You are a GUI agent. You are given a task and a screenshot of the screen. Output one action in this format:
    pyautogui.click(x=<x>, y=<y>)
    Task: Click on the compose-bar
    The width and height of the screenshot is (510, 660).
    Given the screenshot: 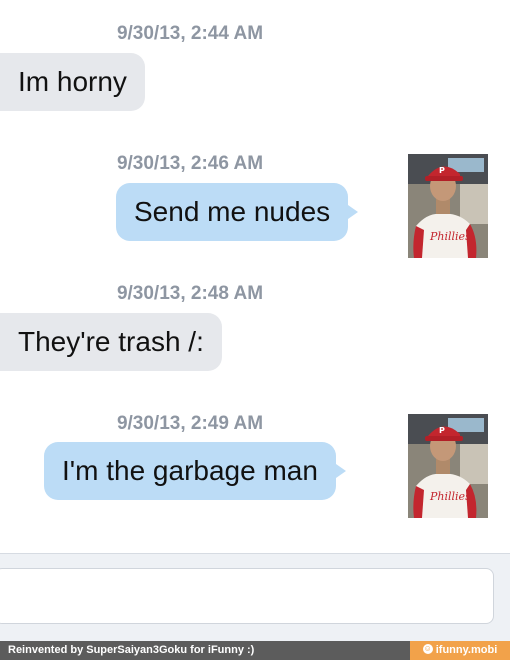 What is the action you would take?
    pyautogui.click(x=255, y=597)
    